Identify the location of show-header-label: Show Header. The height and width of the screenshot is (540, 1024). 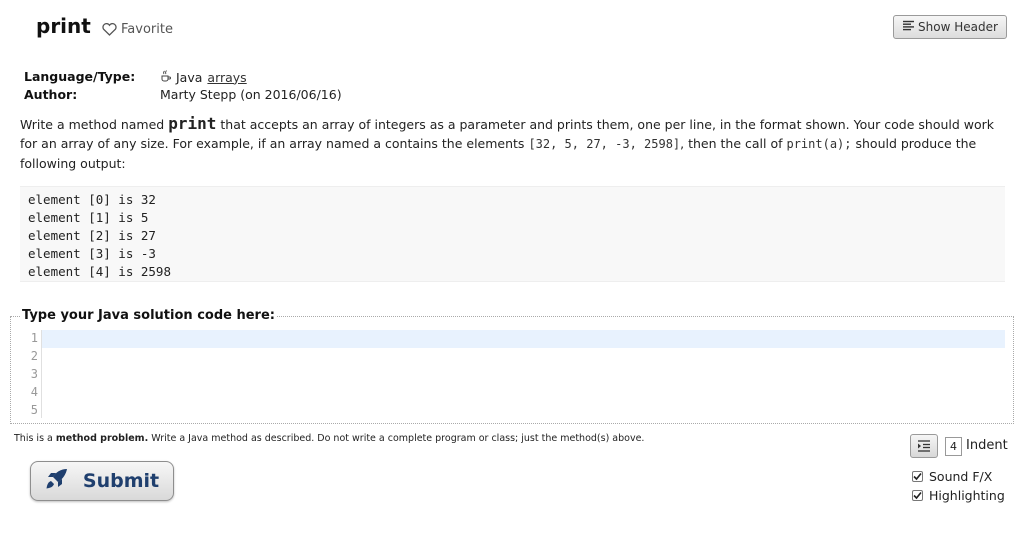
(958, 27).